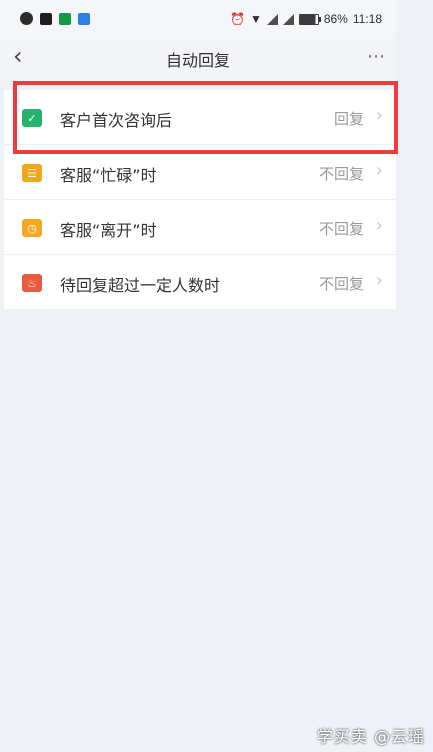 This screenshot has height=752, width=433. What do you see at coordinates (348, 119) in the screenshot?
I see `item-value: 回复` at bounding box center [348, 119].